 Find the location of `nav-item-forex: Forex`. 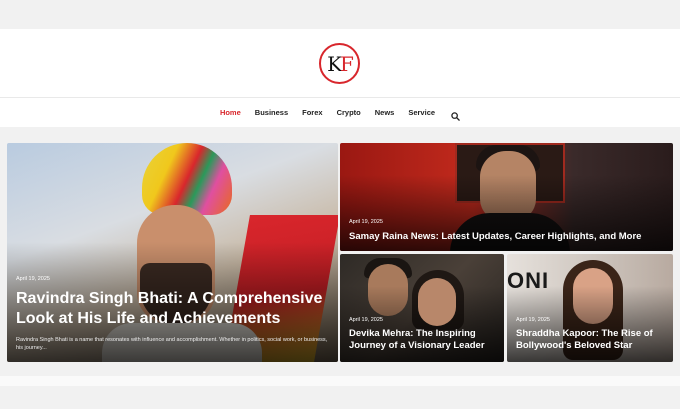

nav-item-forex: Forex is located at coordinates (312, 112).